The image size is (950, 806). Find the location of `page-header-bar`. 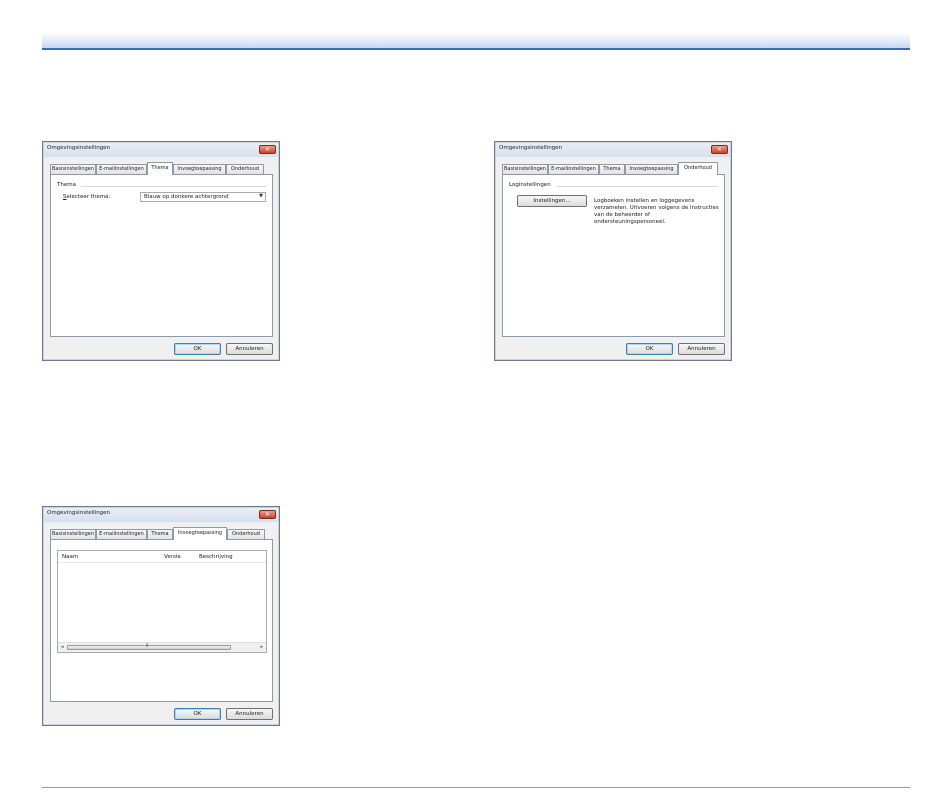

page-header-bar is located at coordinates (476, 41).